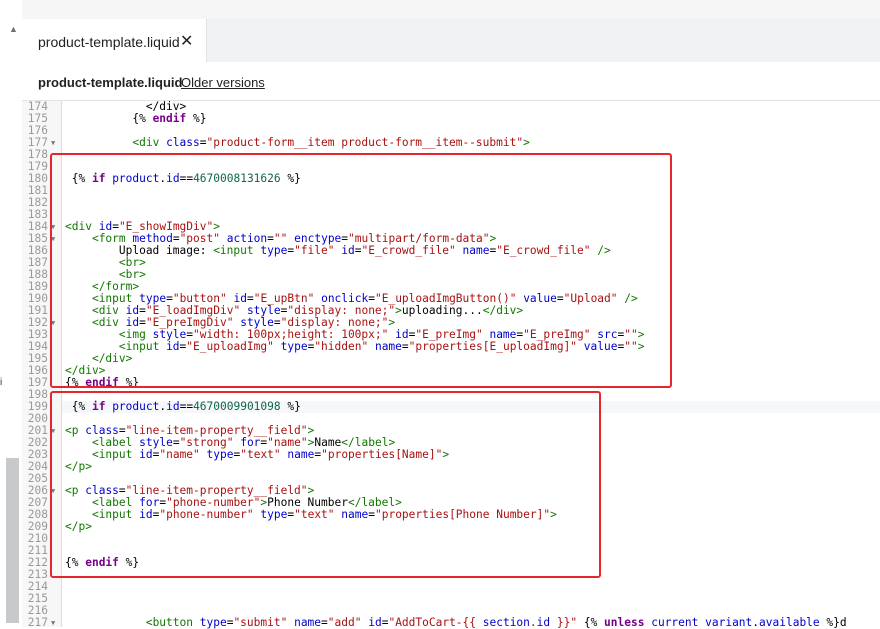  Describe the element at coordinates (533, 622) in the screenshot. I see `code-token: .` at that location.